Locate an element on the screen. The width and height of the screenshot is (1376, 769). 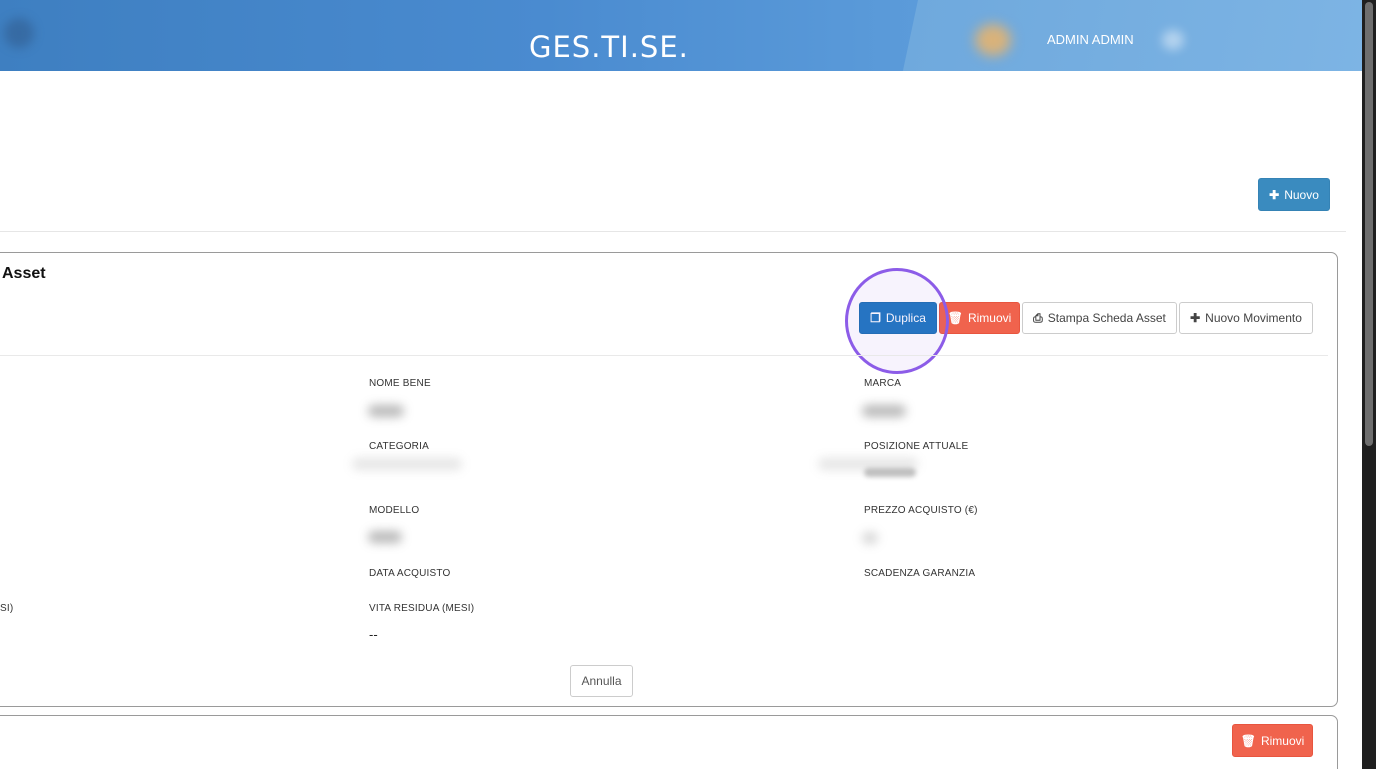
divider is located at coordinates (673, 231).